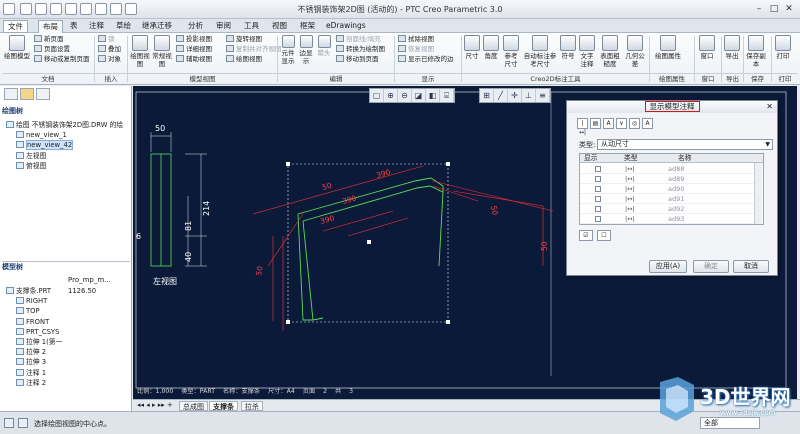  What do you see at coordinates (336, 78) in the screenshot?
I see `group-label-edit: 编辑` at bounding box center [336, 78].